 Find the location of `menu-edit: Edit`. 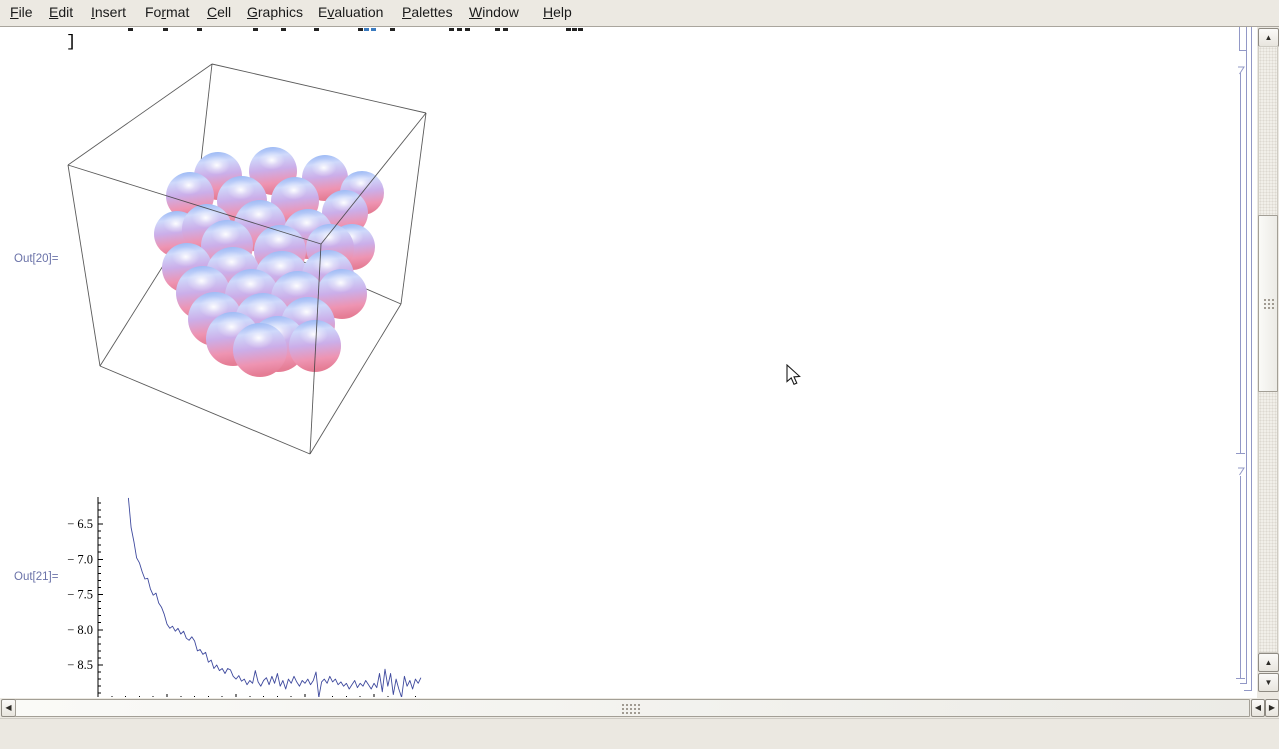

menu-edit: Edit is located at coordinates (61, 12).